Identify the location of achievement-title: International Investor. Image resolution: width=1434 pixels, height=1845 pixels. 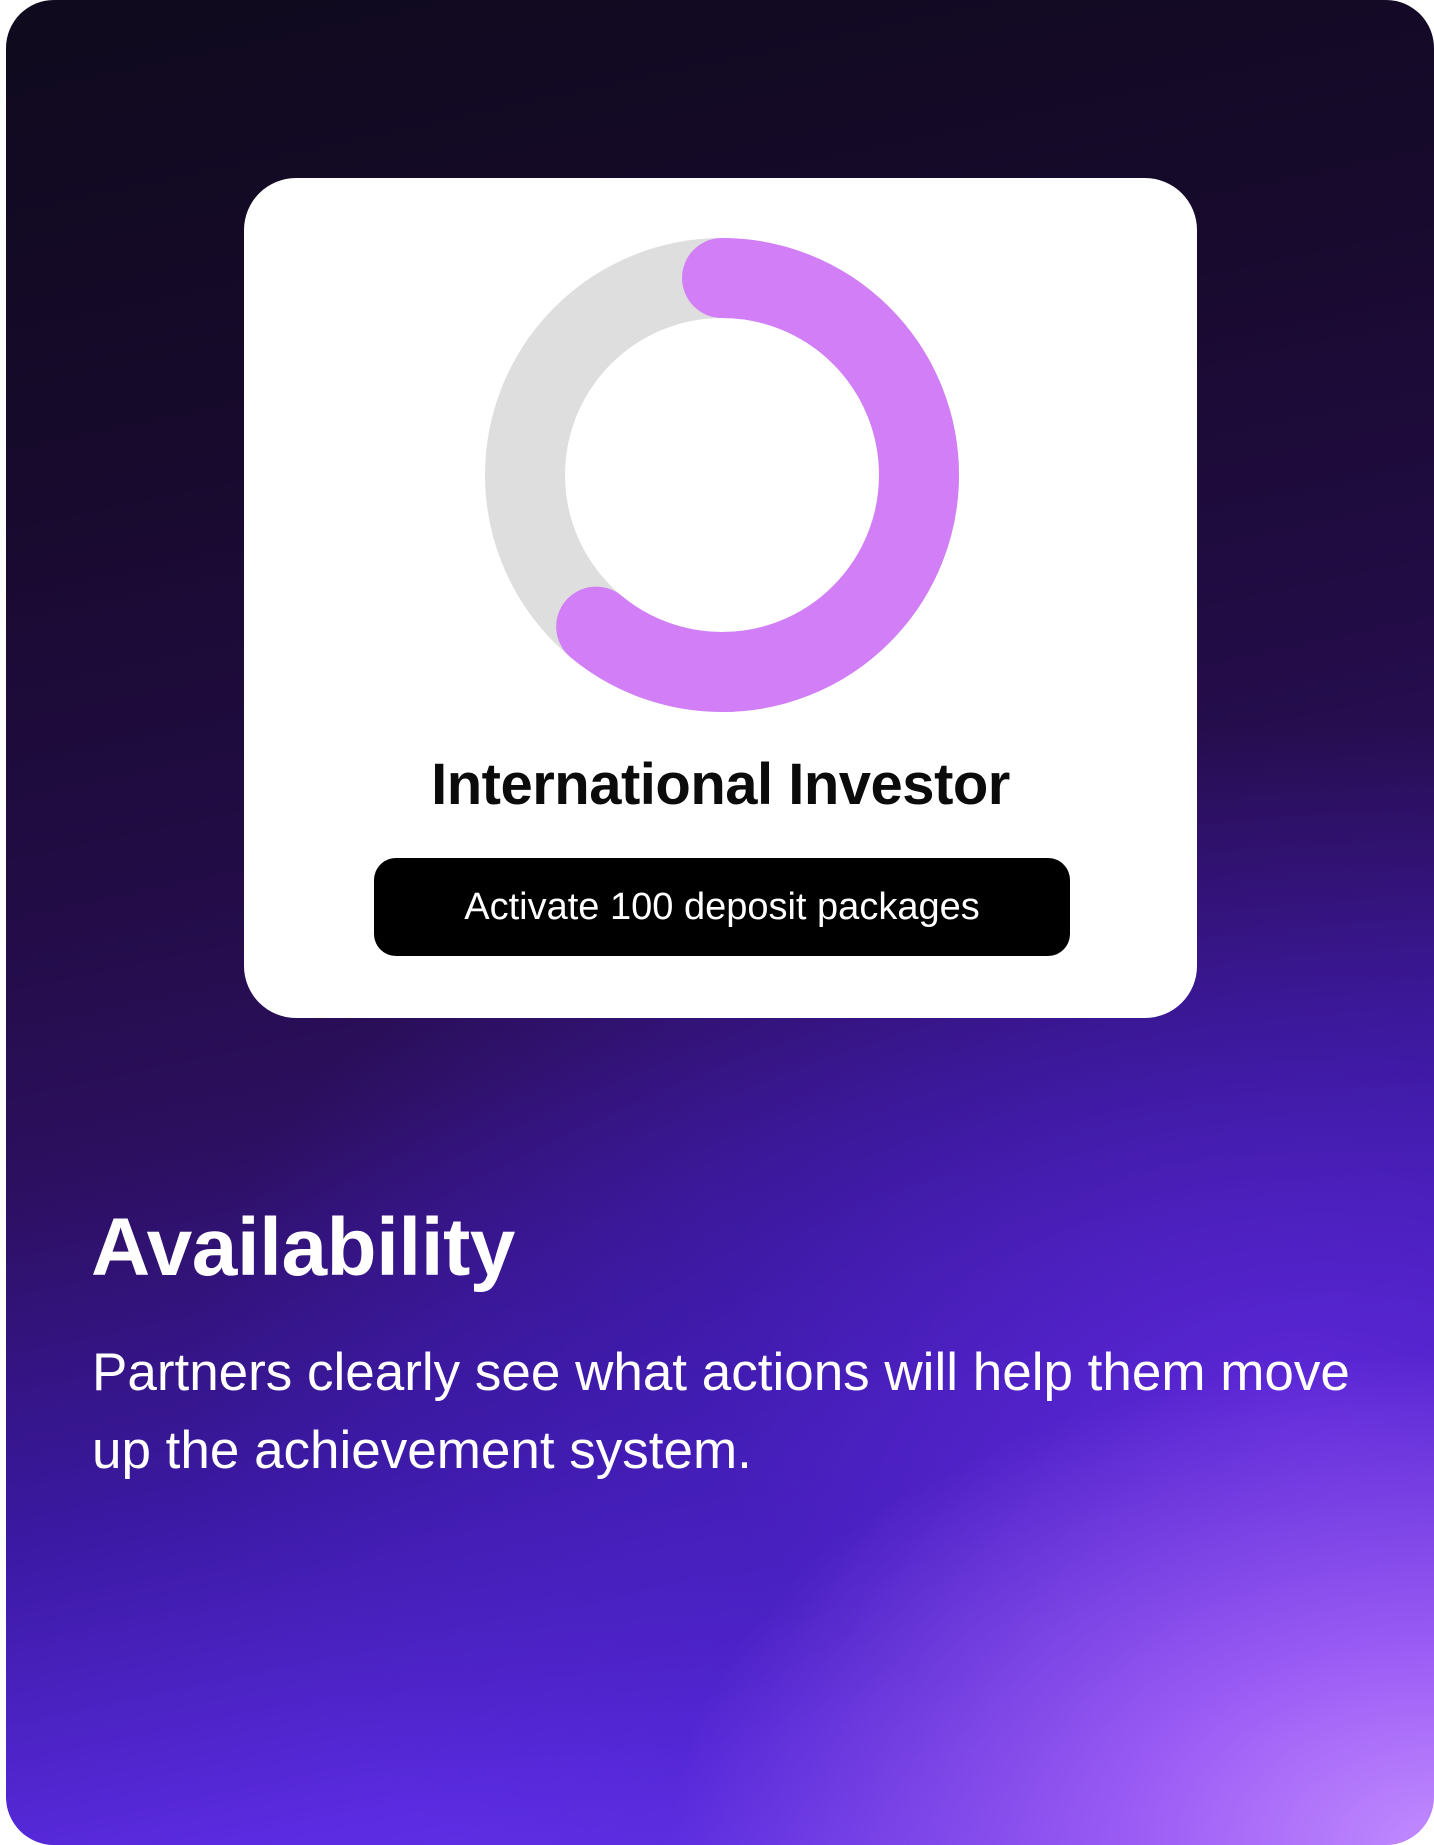
(720, 784).